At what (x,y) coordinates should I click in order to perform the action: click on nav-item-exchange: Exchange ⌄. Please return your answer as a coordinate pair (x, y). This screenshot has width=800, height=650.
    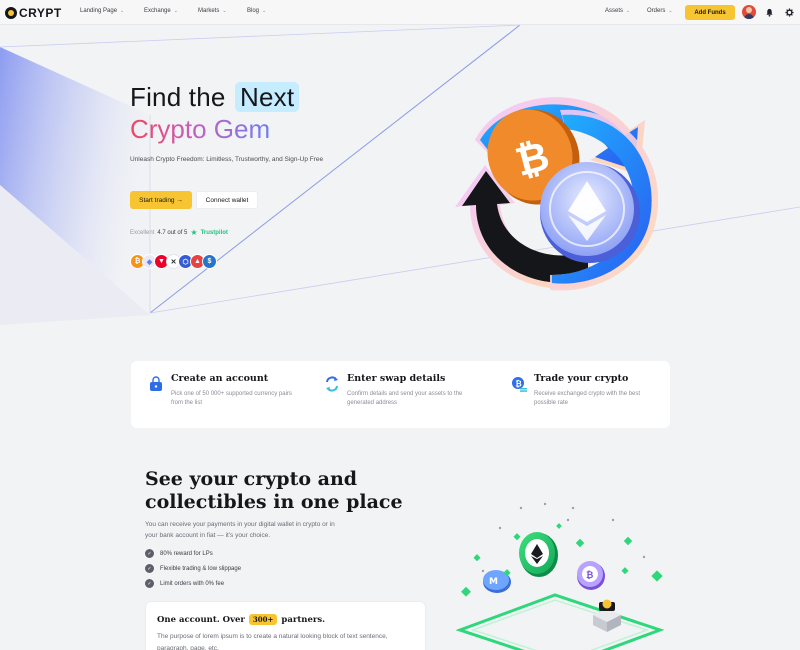
    Looking at the image, I should click on (161, 11).